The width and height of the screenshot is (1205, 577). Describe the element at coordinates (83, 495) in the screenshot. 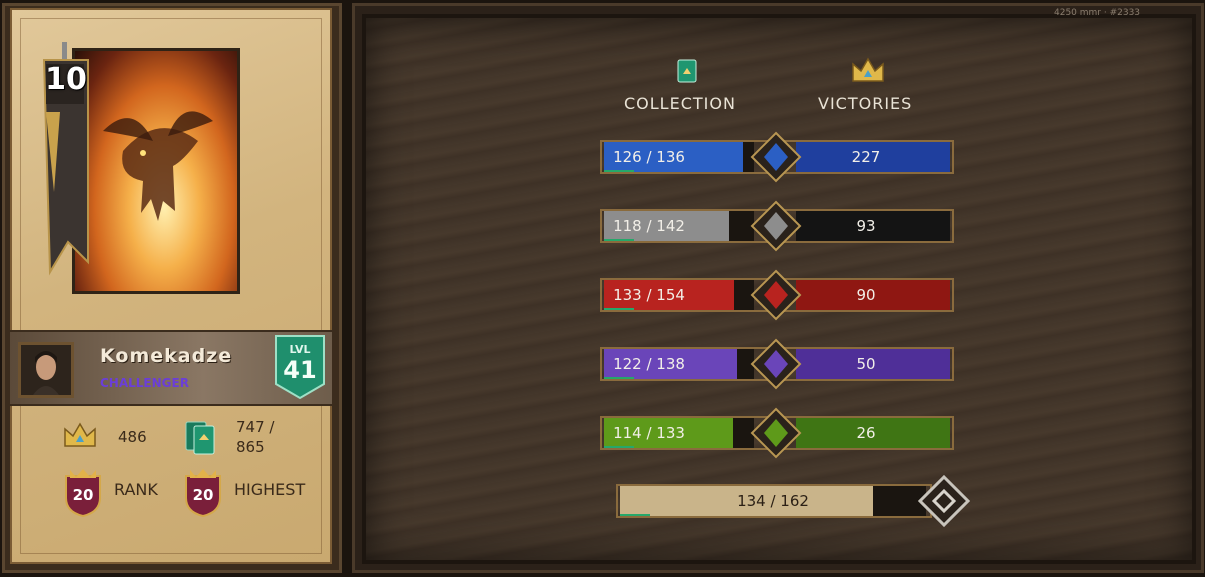

I see `rank-value: 20` at that location.